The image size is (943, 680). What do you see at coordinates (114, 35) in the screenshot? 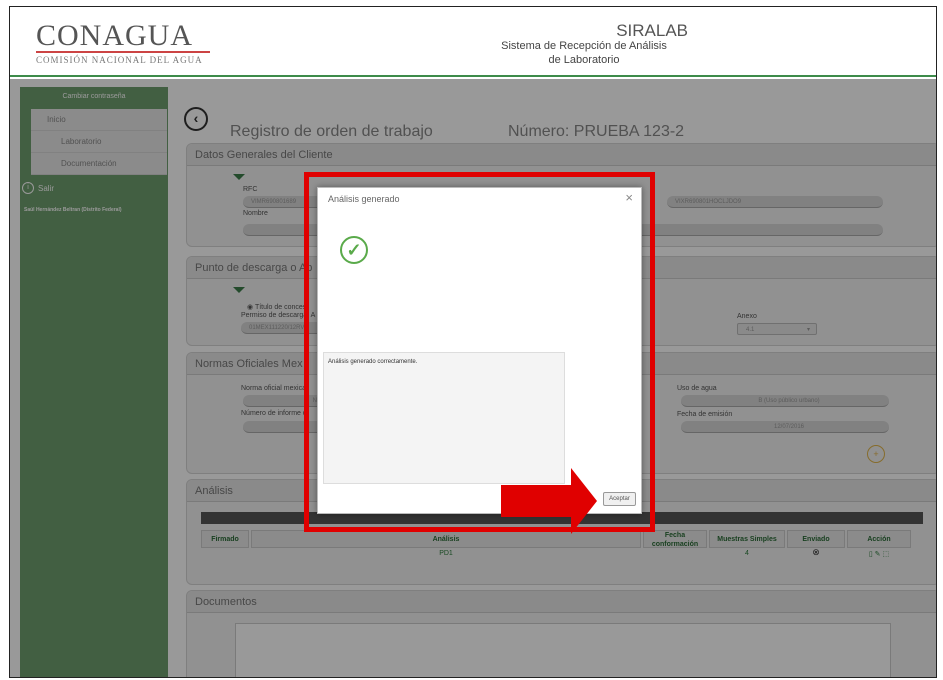
I see `conagua-logo: CONAGUA` at bounding box center [114, 35].